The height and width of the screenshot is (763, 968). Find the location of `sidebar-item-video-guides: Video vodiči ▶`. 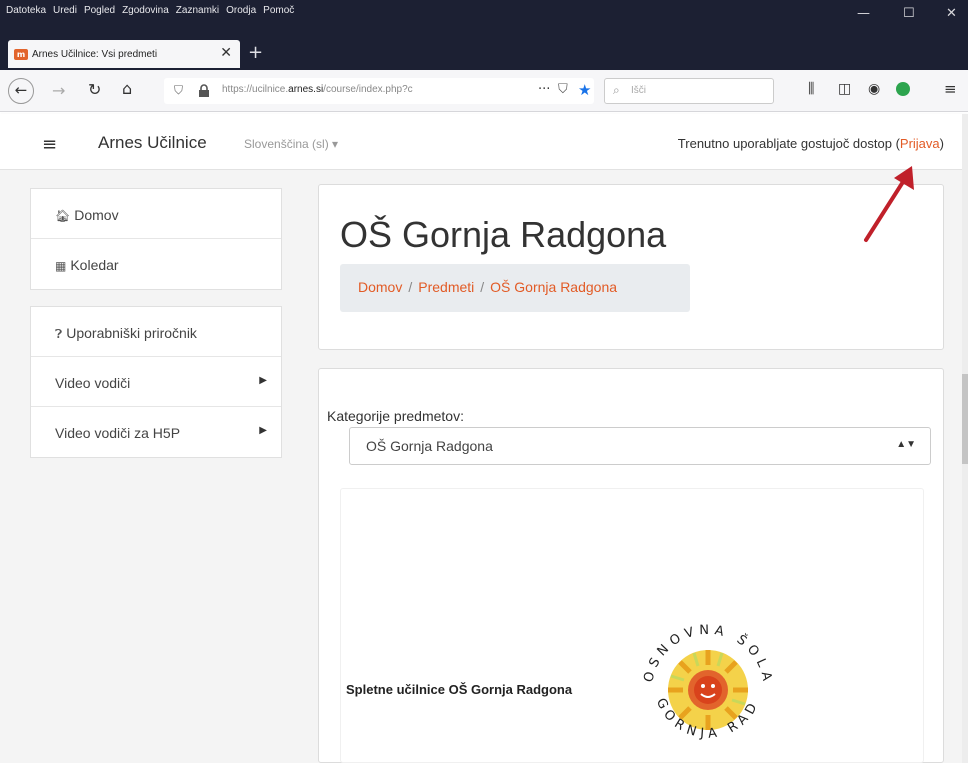

sidebar-item-video-guides: Video vodiči ▶ is located at coordinates (156, 382).